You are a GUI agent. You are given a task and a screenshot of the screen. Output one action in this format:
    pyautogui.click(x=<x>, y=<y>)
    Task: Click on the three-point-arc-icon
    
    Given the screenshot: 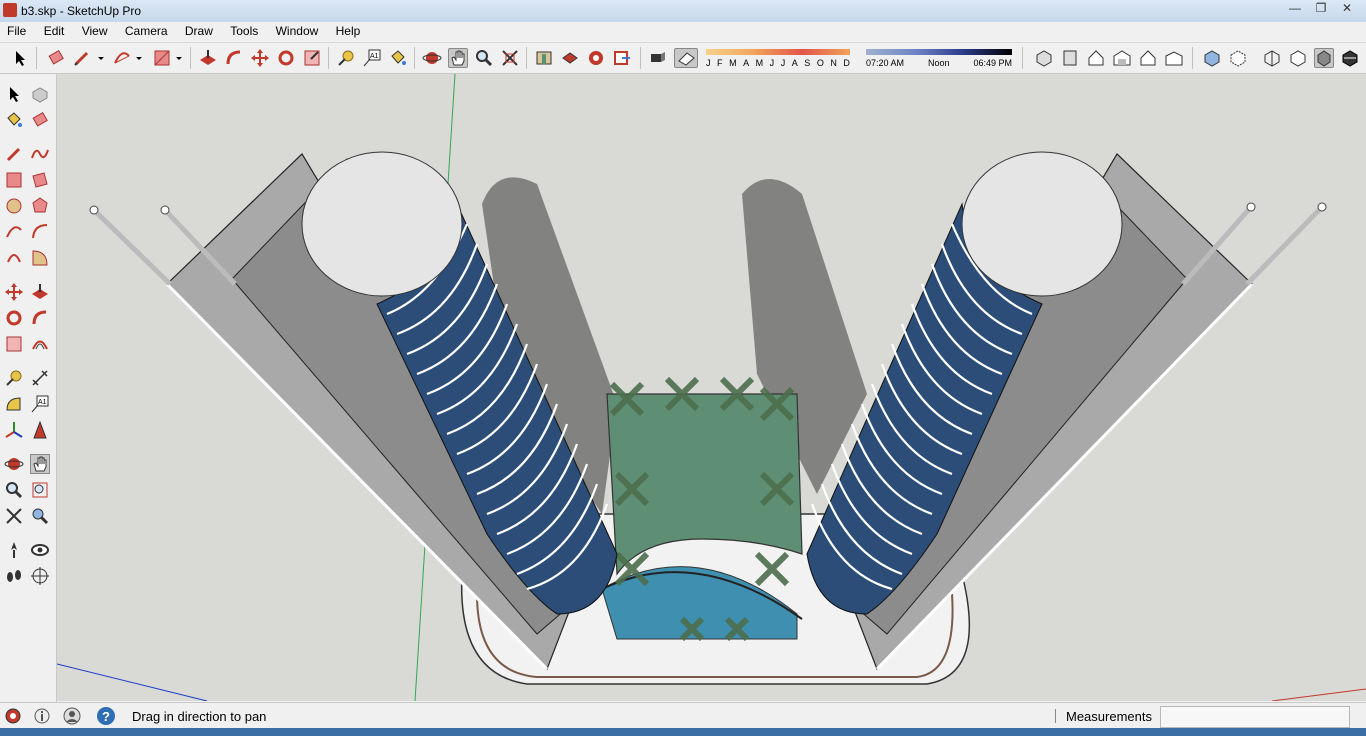 What is the action you would take?
    pyautogui.click(x=14, y=258)
    